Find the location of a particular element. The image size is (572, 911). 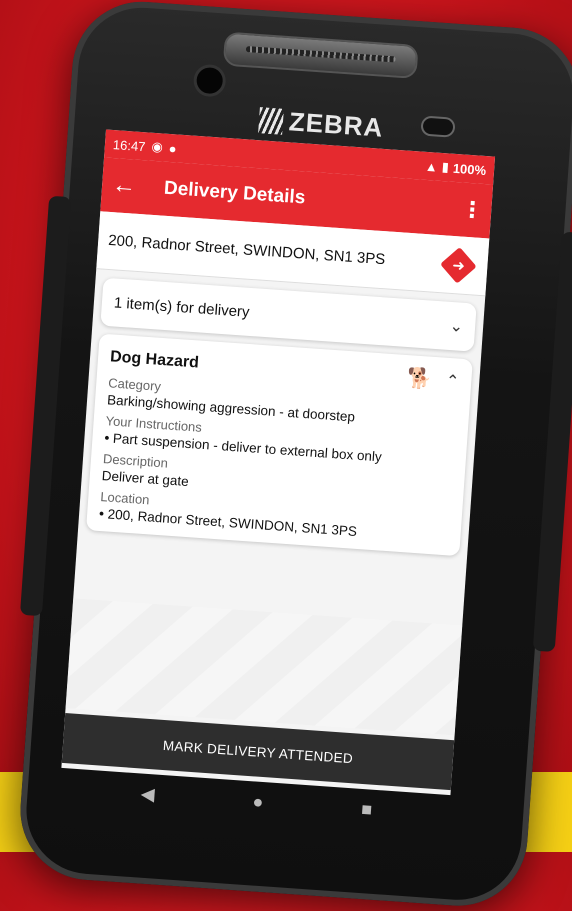

brand-name: ZEBRA is located at coordinates (336, 124).